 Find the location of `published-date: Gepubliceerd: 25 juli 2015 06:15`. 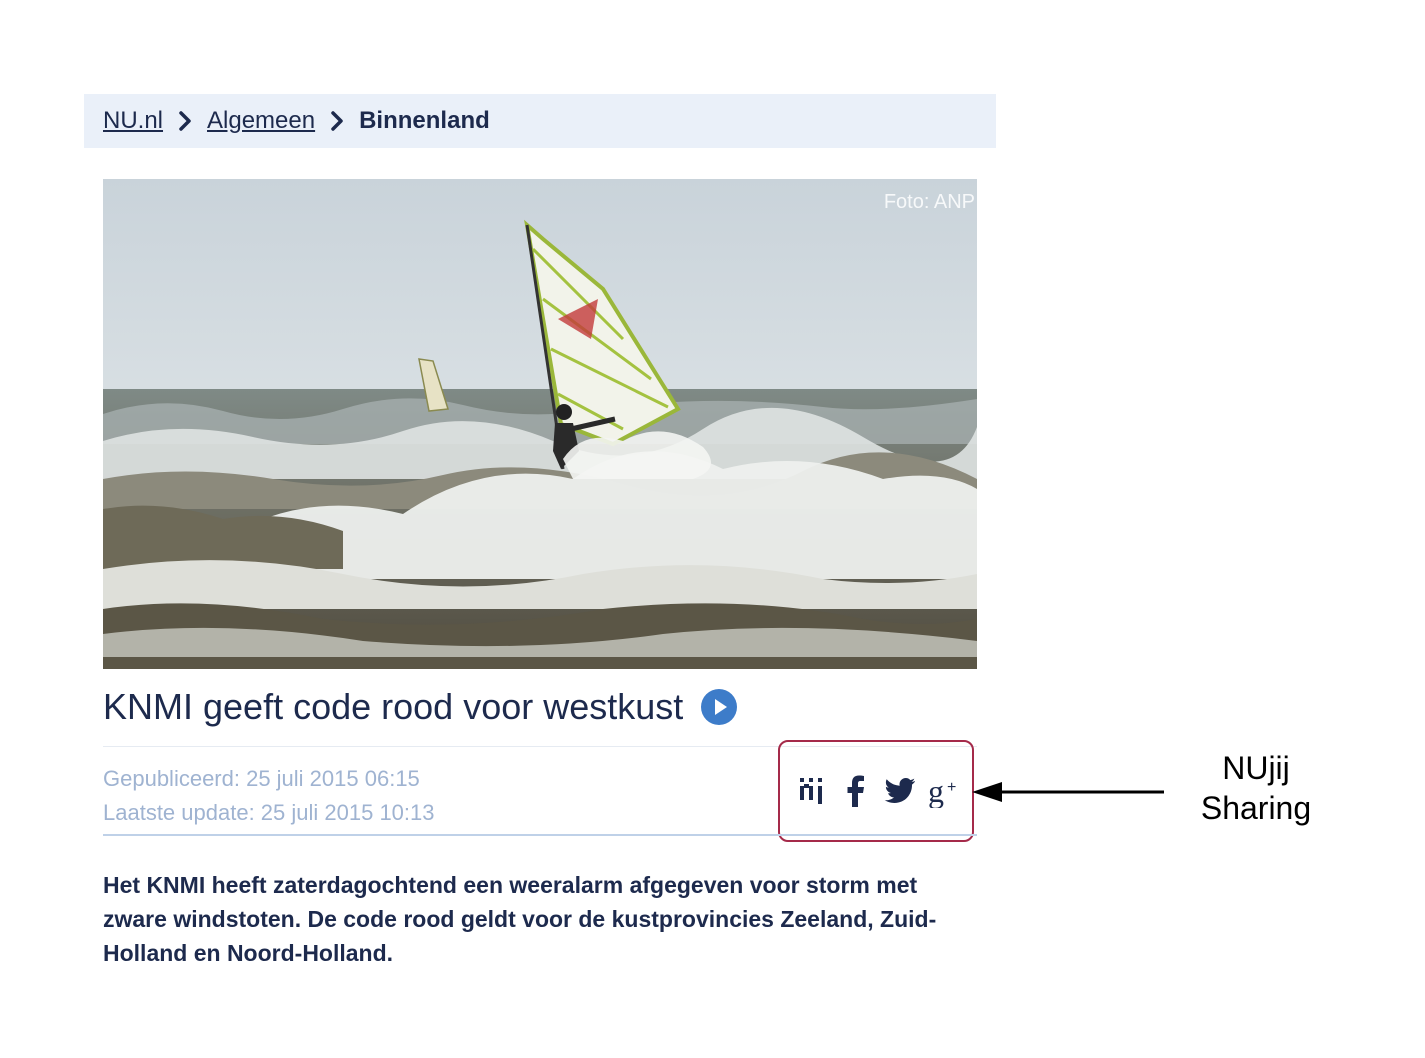

published-date: Gepubliceerd: 25 juli 2015 06:15 is located at coordinates (261, 778).